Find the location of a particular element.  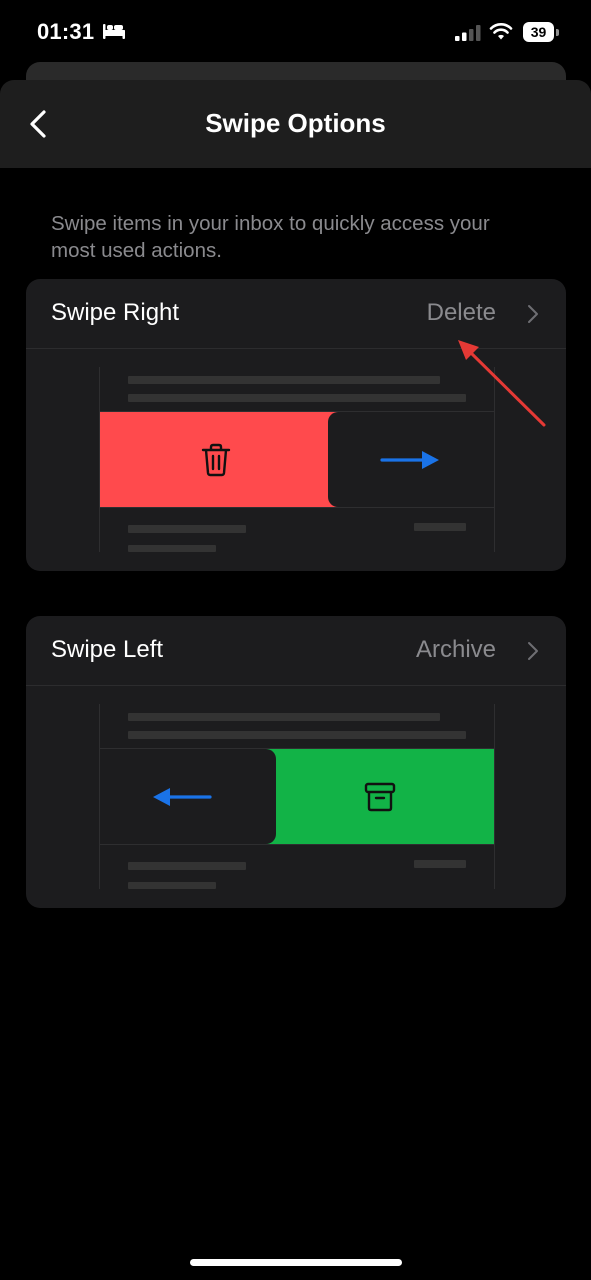

delete-action-strip is located at coordinates (220, 459).